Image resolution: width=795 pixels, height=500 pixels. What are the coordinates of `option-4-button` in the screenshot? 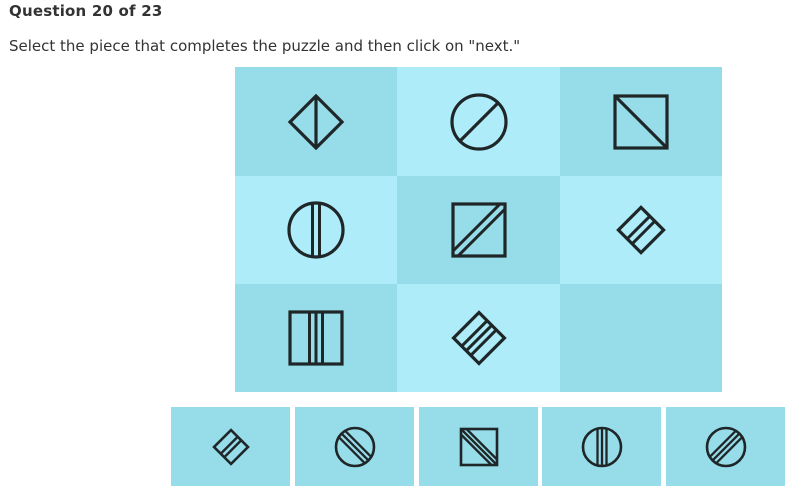 It's located at (601, 446).